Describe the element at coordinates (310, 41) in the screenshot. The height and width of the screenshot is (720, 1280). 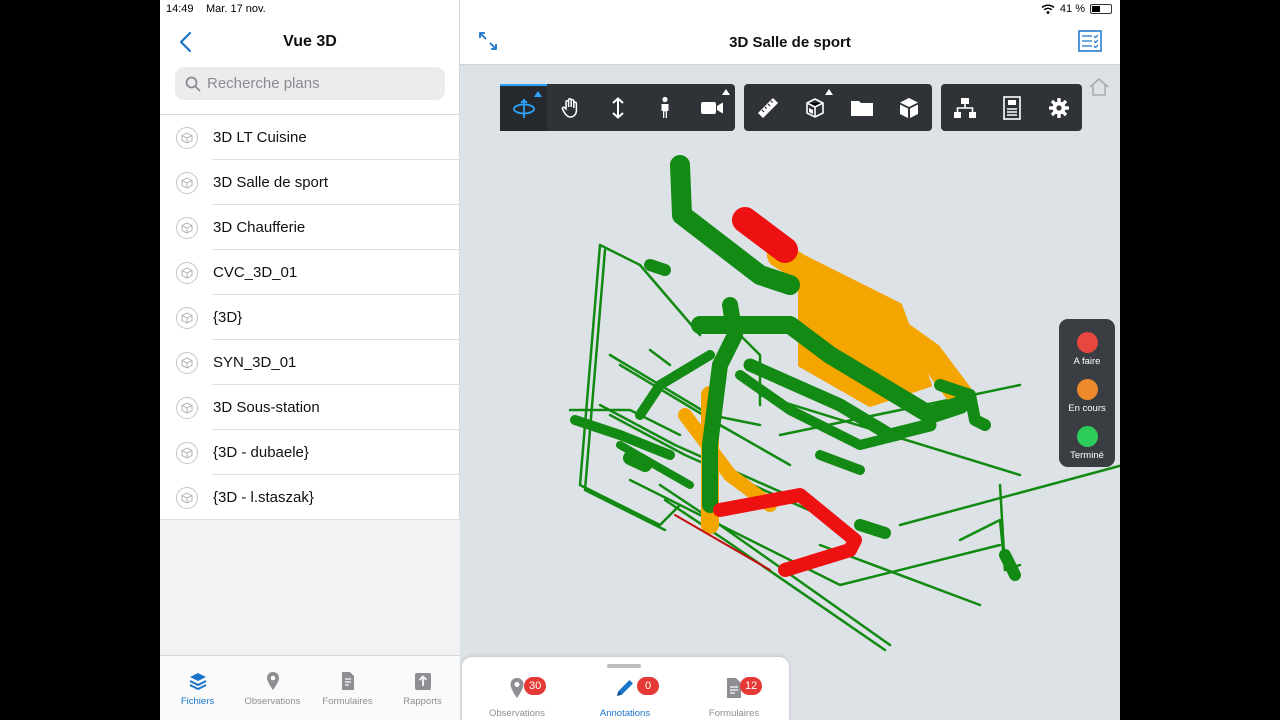
I see `panel-title: Vue 3D` at that location.